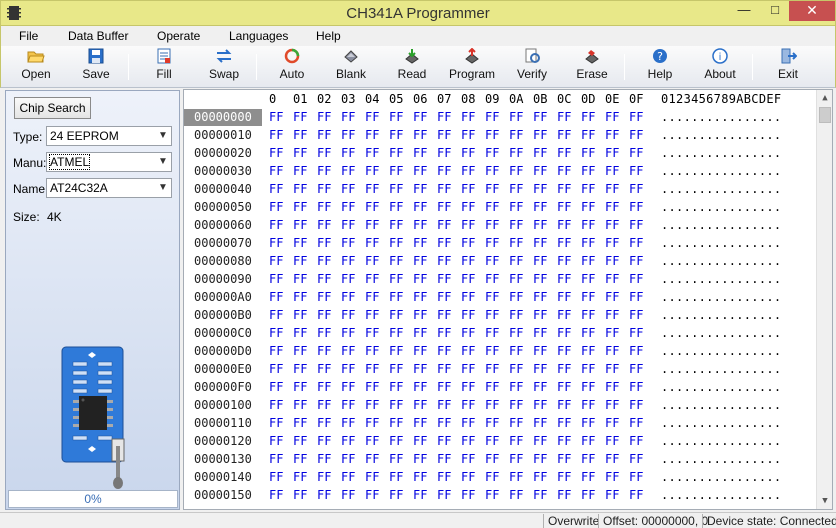 This screenshot has width=836, height=528. What do you see at coordinates (164, 67) in the screenshot?
I see `fill-button: Fill` at bounding box center [164, 67].